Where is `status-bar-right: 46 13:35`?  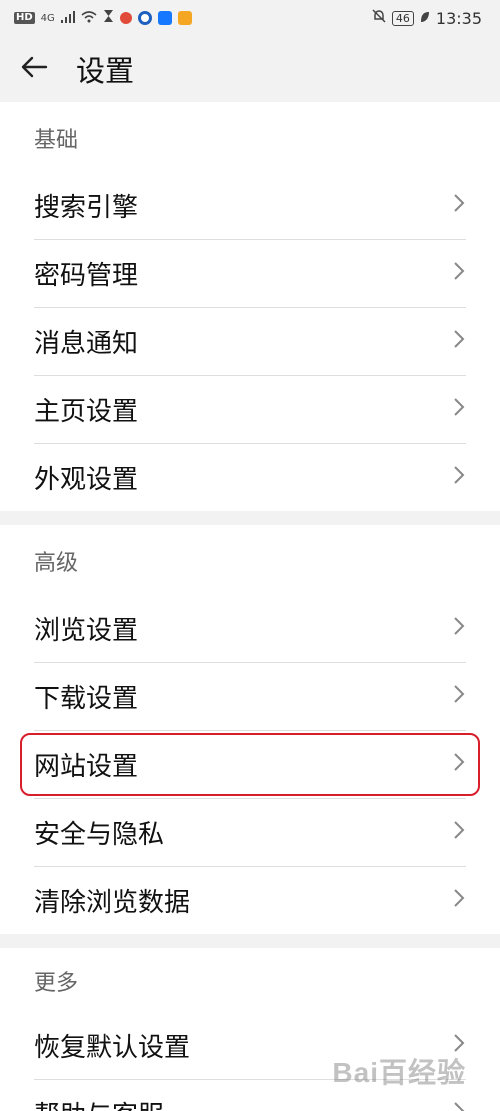 status-bar-right: 46 13:35 is located at coordinates (427, 18).